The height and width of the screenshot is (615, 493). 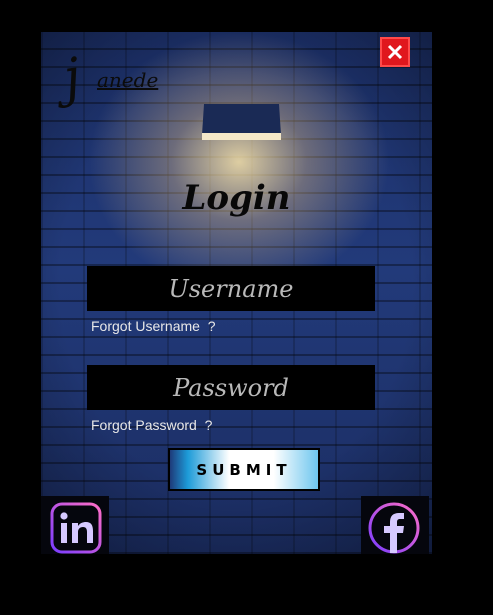 I want to click on submit-button: SUBMIT, so click(x=244, y=469).